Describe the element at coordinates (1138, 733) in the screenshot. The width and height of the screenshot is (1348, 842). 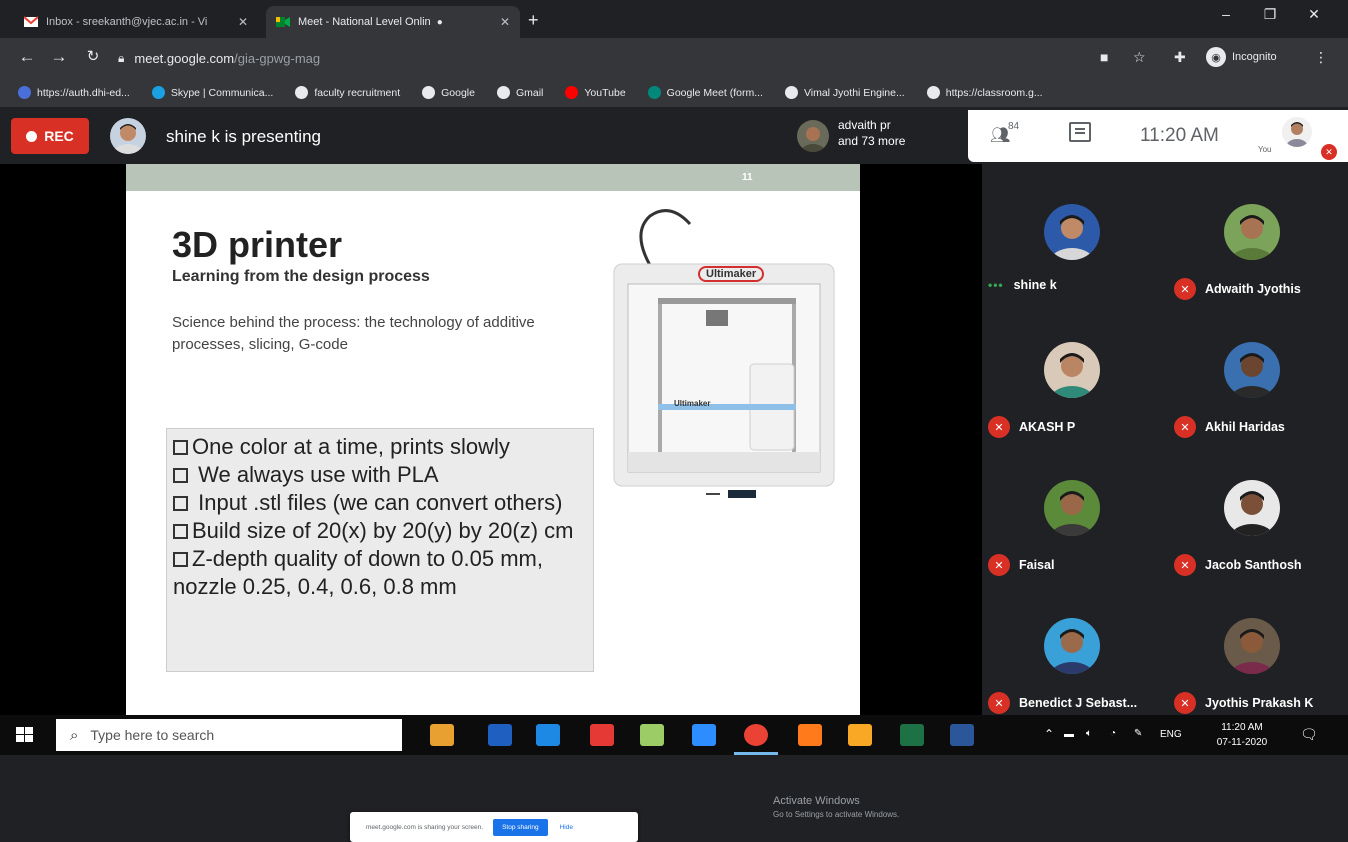
I see `pen-icon: ✎` at that location.